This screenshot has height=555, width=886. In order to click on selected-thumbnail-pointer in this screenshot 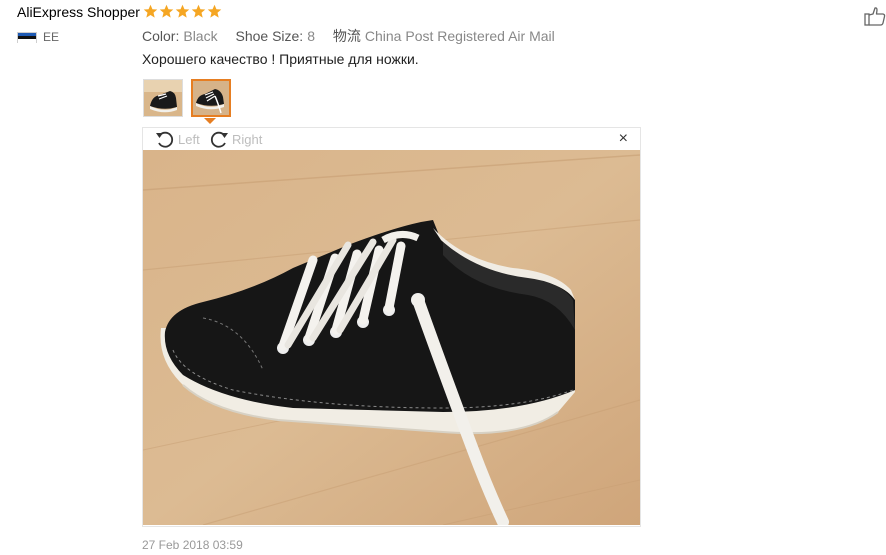, I will do `click(210, 121)`.